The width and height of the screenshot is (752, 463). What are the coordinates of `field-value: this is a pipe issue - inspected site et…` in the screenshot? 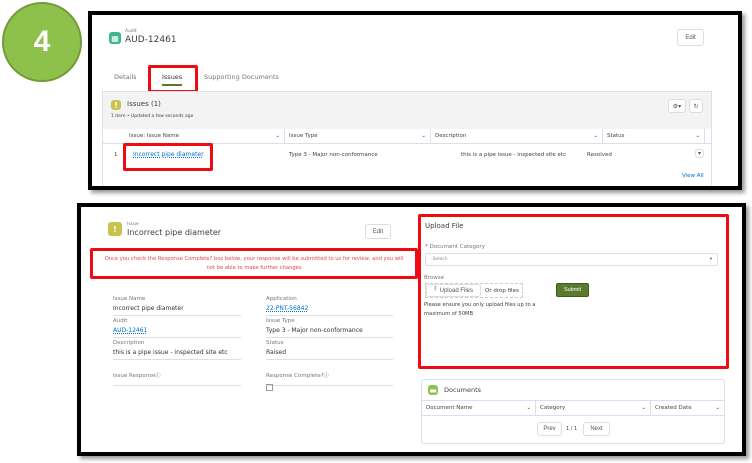 It's located at (170, 352).